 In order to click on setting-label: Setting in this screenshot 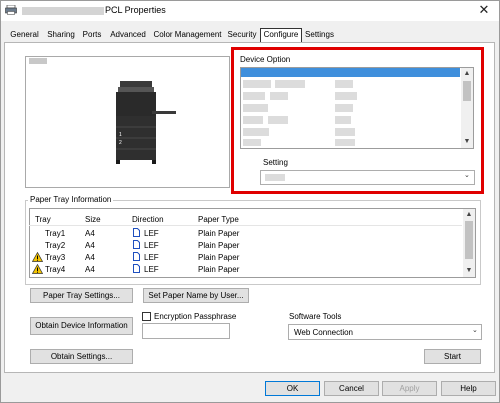, I will do `click(275, 162)`.